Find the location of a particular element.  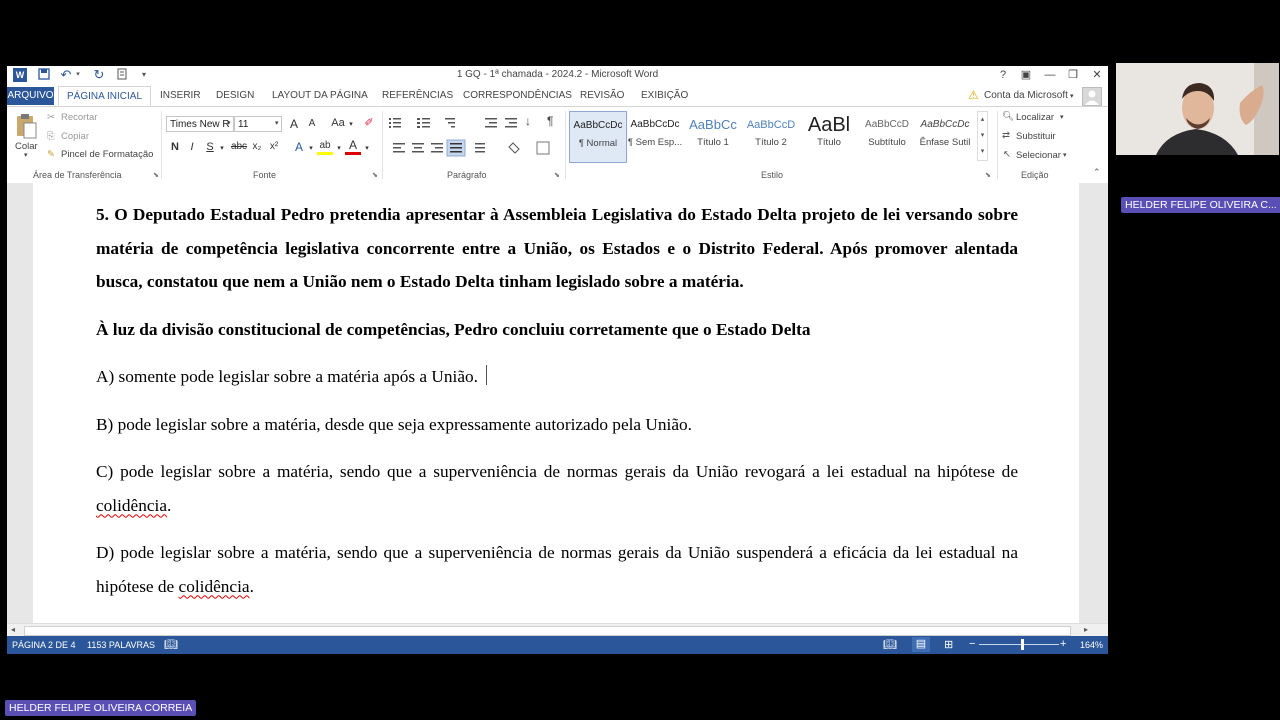

format-painter-icon: ✎ is located at coordinates (51, 154).